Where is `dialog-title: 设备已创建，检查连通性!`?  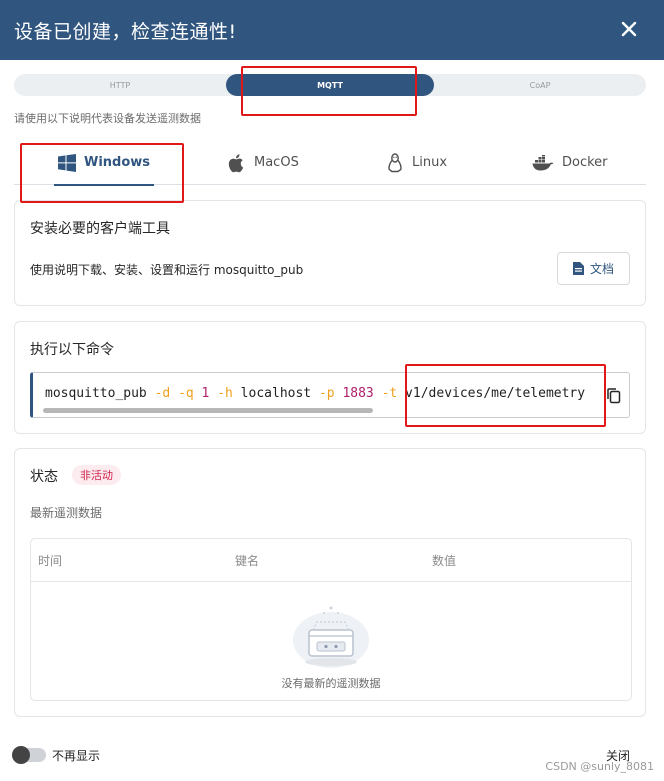
dialog-title: 设备已创建，检查连通性! is located at coordinates (125, 31).